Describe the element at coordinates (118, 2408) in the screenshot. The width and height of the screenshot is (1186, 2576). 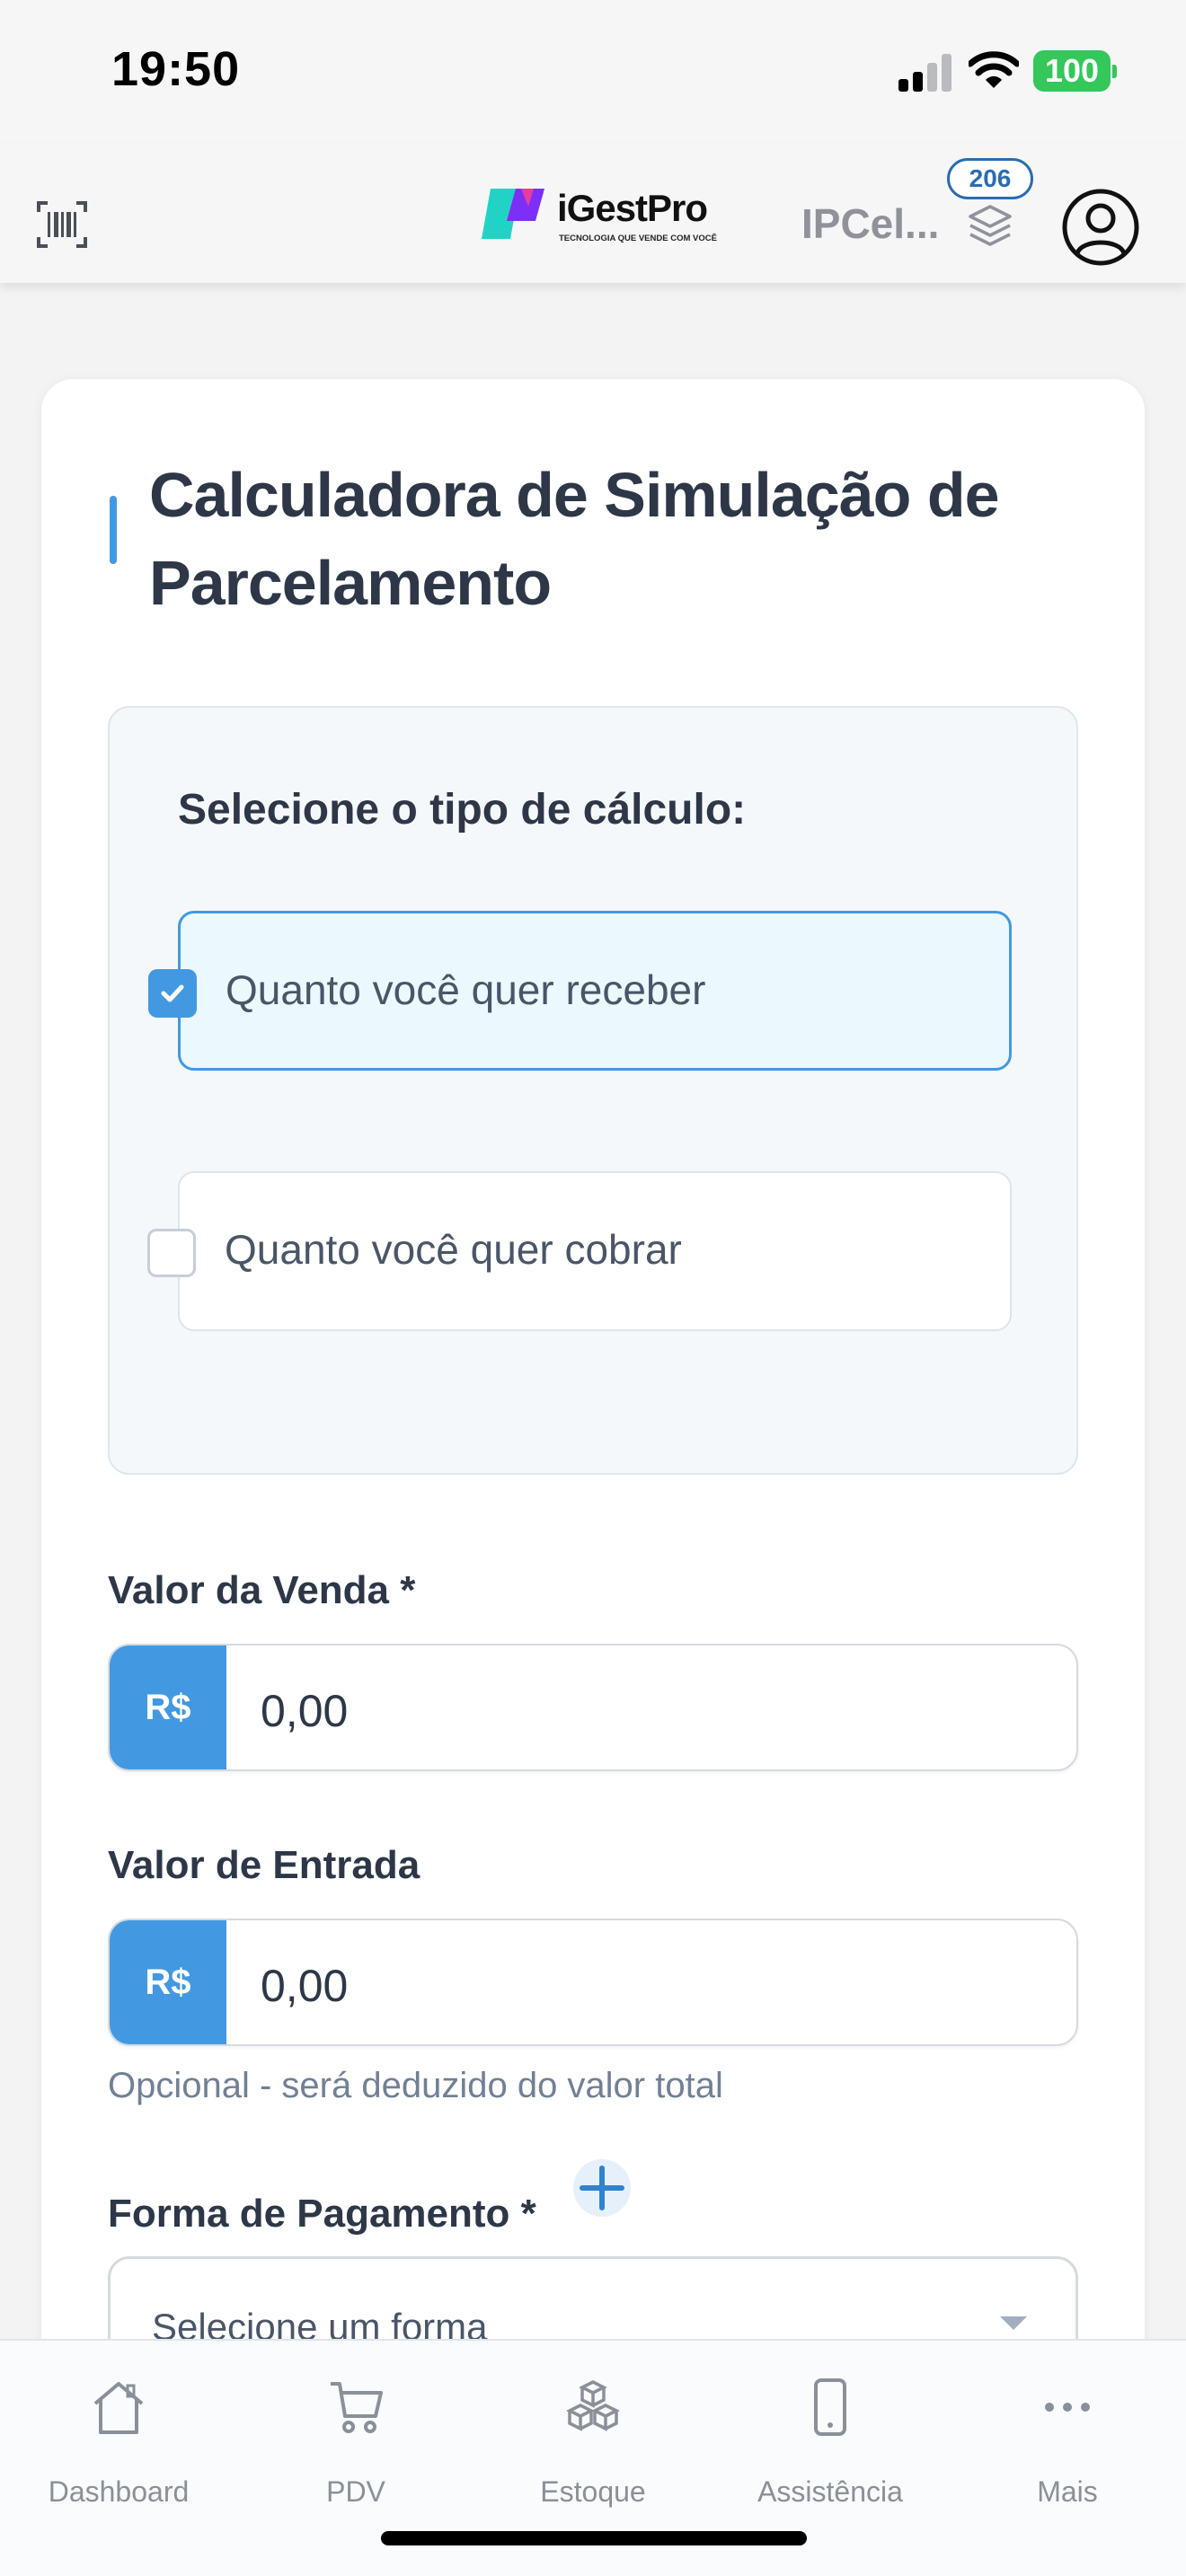
I see `home-icon` at that location.